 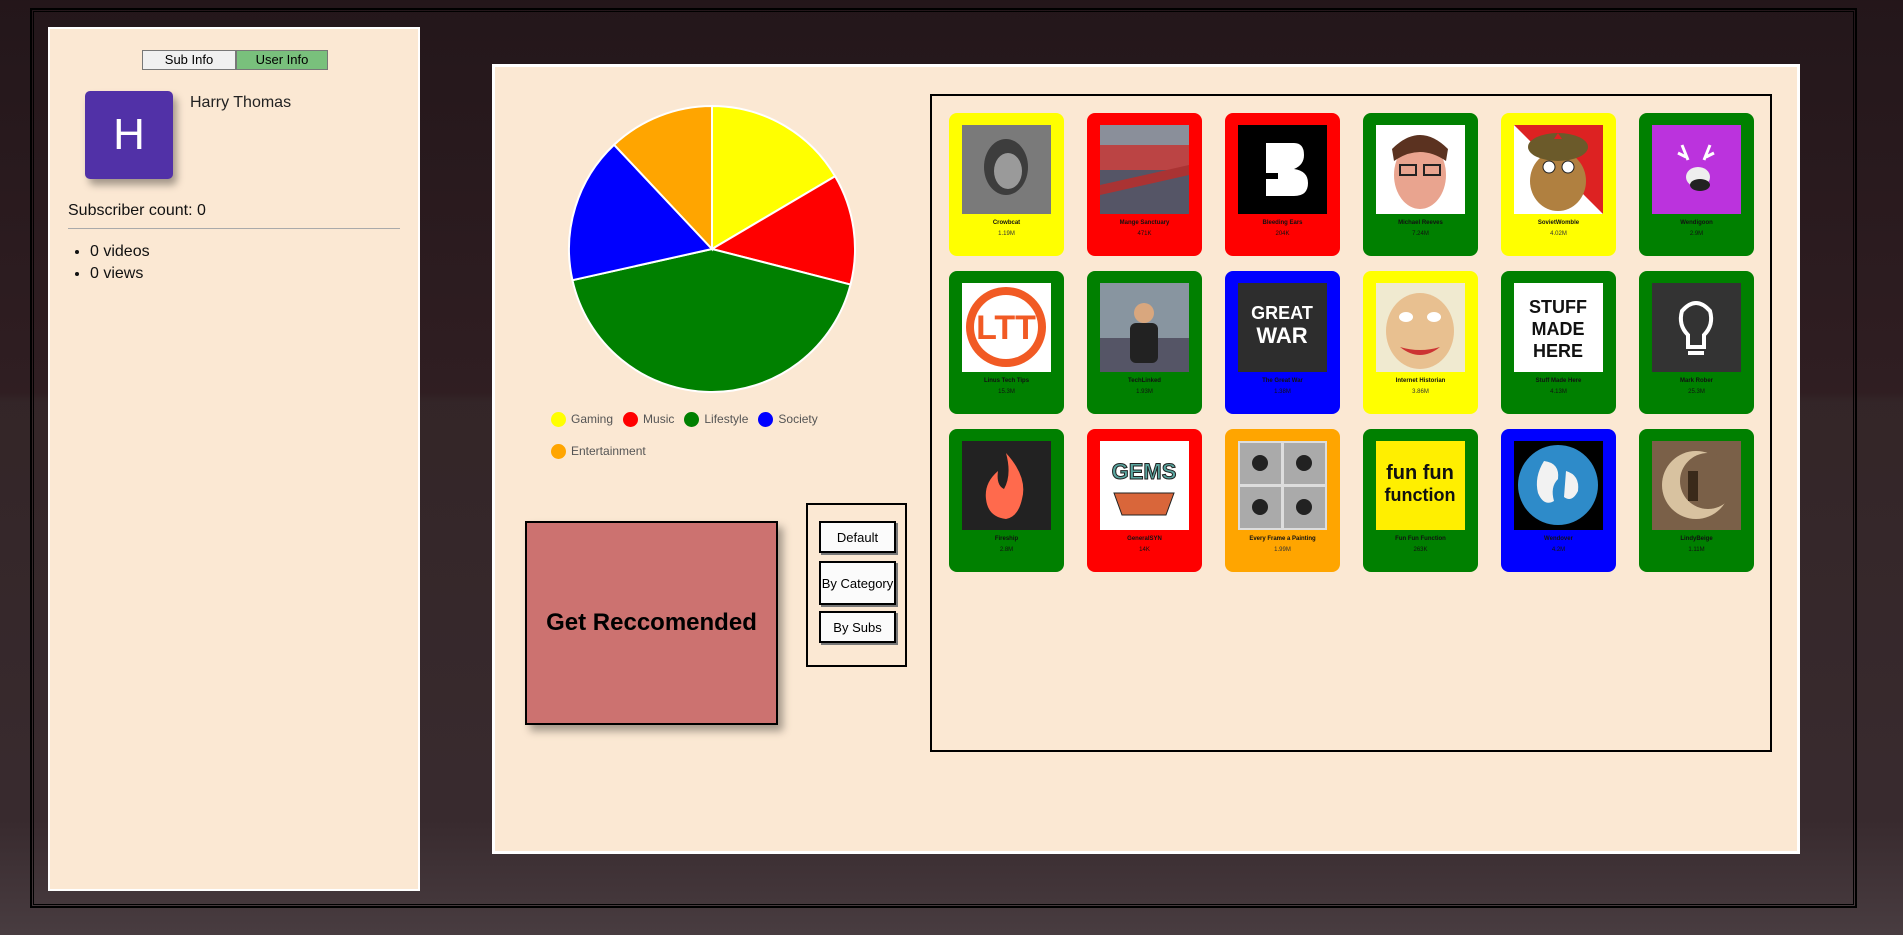 I want to click on channel-card: LindyBeige 1.11M, so click(x=1696, y=500).